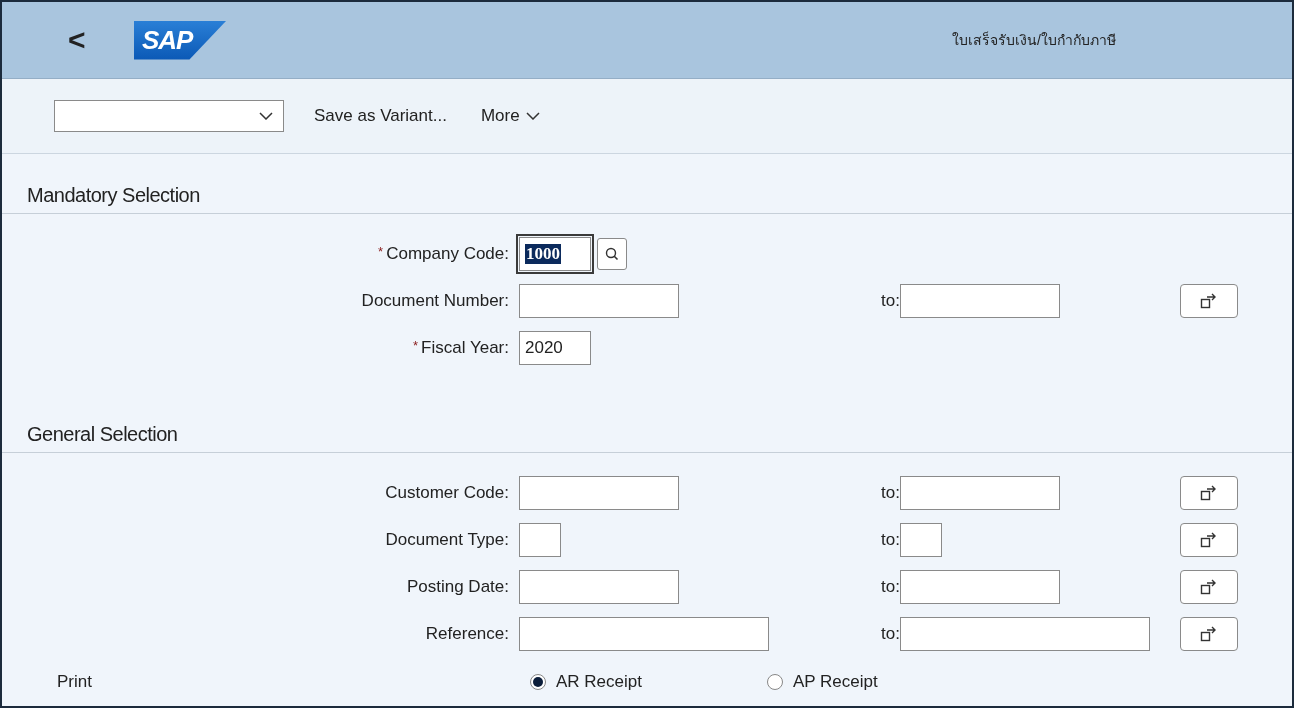  Describe the element at coordinates (457, 586) in the screenshot. I see `field-label: Posting Date:` at that location.